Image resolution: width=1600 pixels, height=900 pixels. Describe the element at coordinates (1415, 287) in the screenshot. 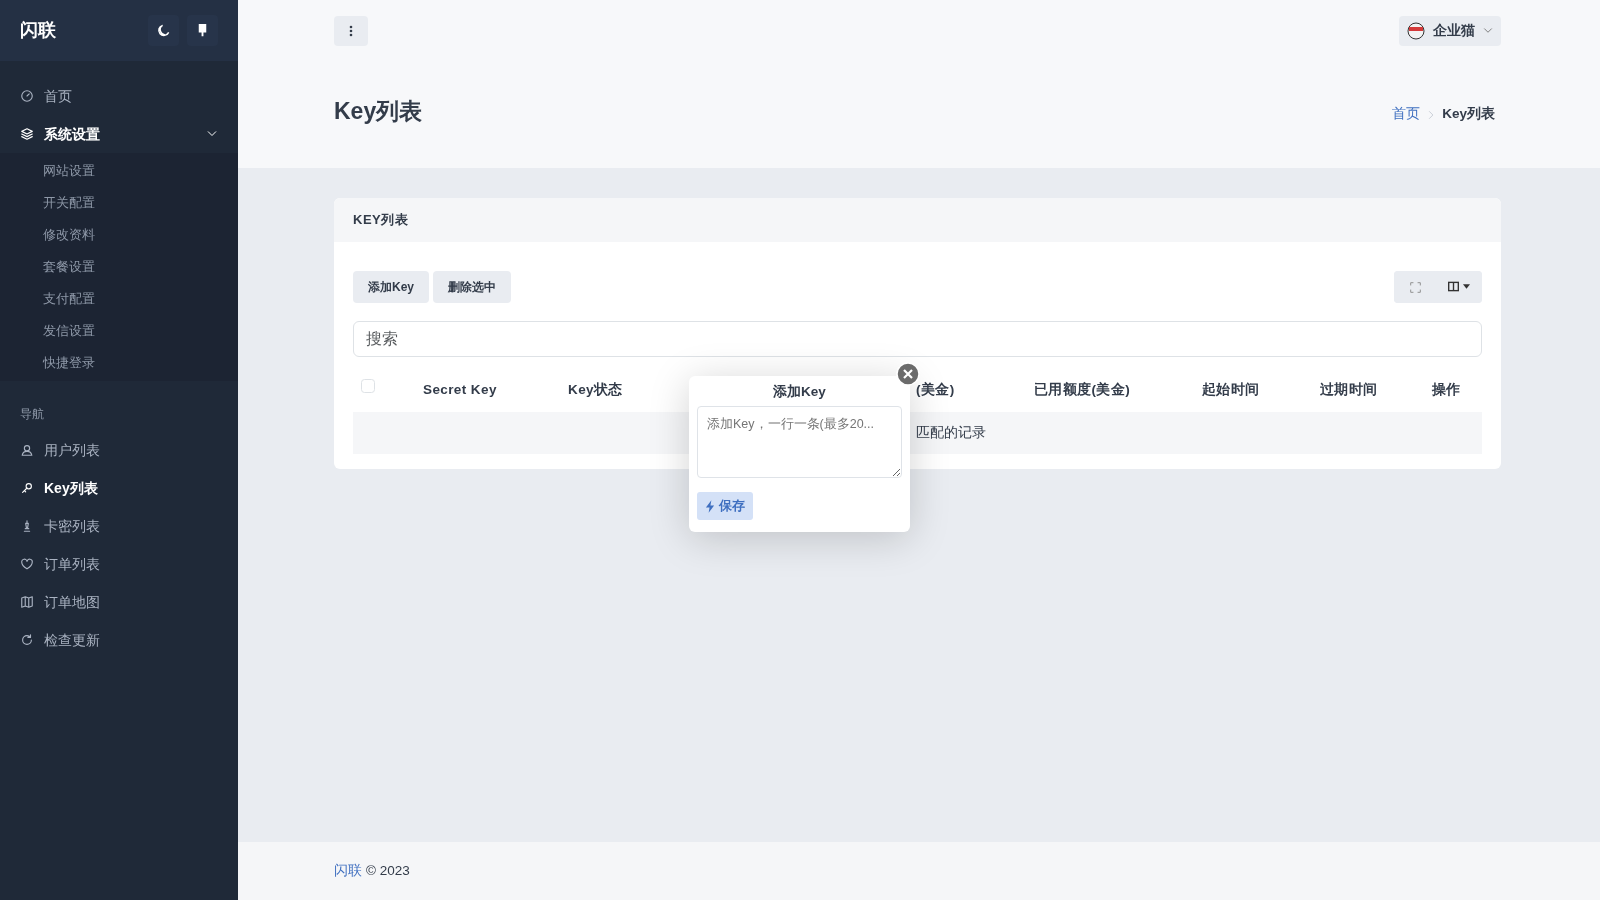

I see `expand-icon` at that location.